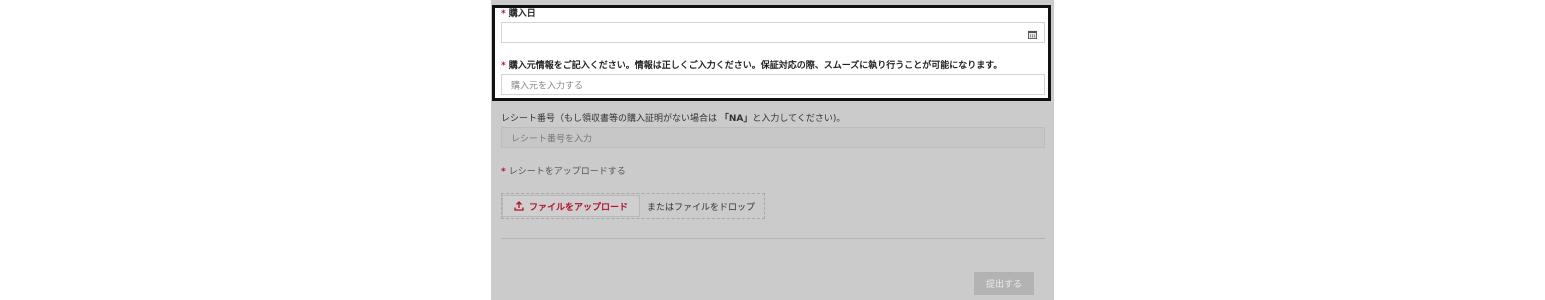  Describe the element at coordinates (519, 206) in the screenshot. I see `upload-icon` at that location.